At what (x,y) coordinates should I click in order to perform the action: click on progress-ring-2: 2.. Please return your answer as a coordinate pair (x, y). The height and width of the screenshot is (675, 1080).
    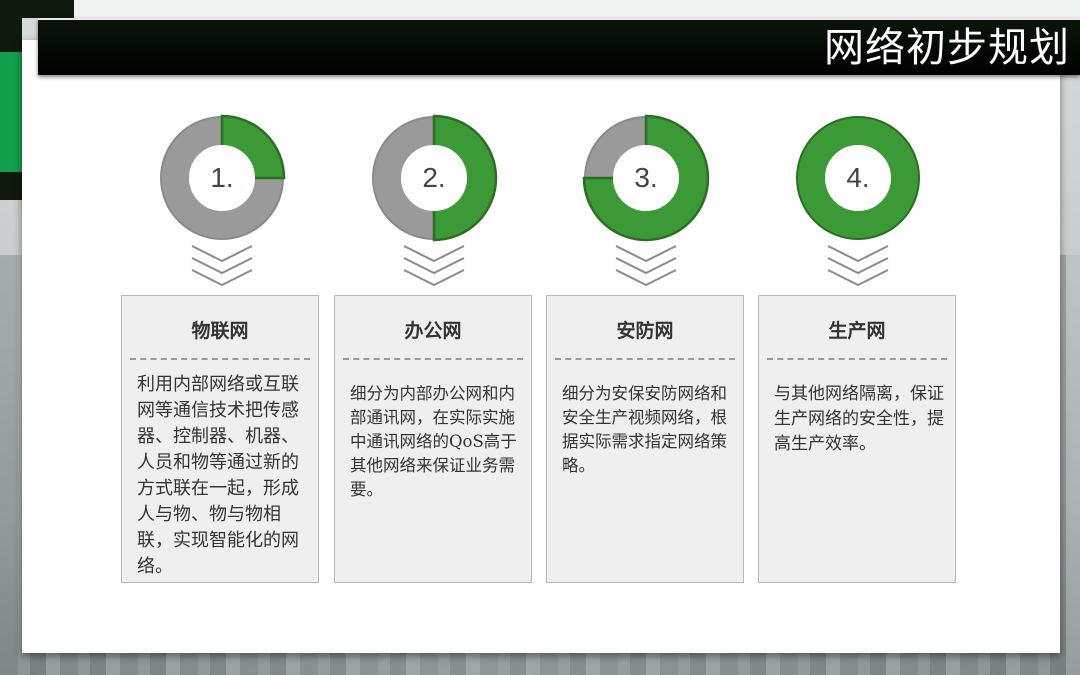
    Looking at the image, I should click on (434, 178).